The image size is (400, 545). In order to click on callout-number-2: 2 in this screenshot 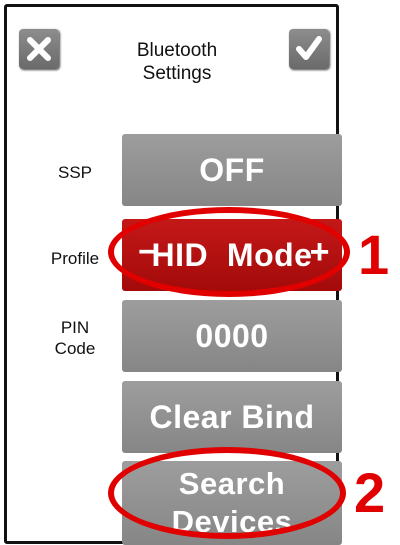, I will do `click(370, 492)`.